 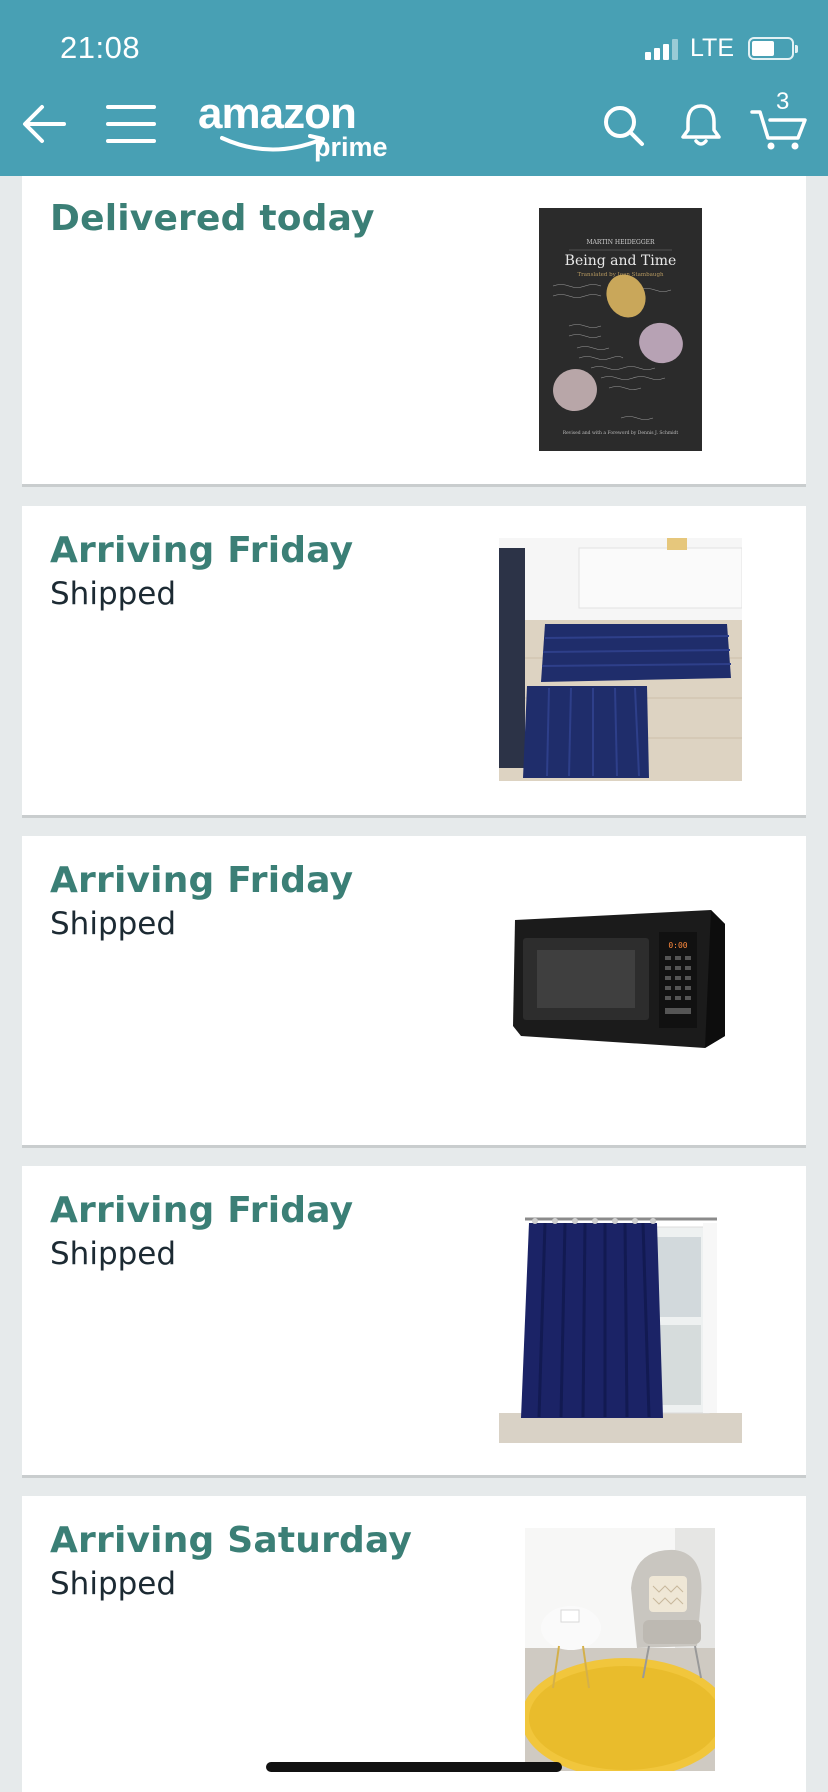 What do you see at coordinates (661, 49) in the screenshot?
I see `signal-icon` at bounding box center [661, 49].